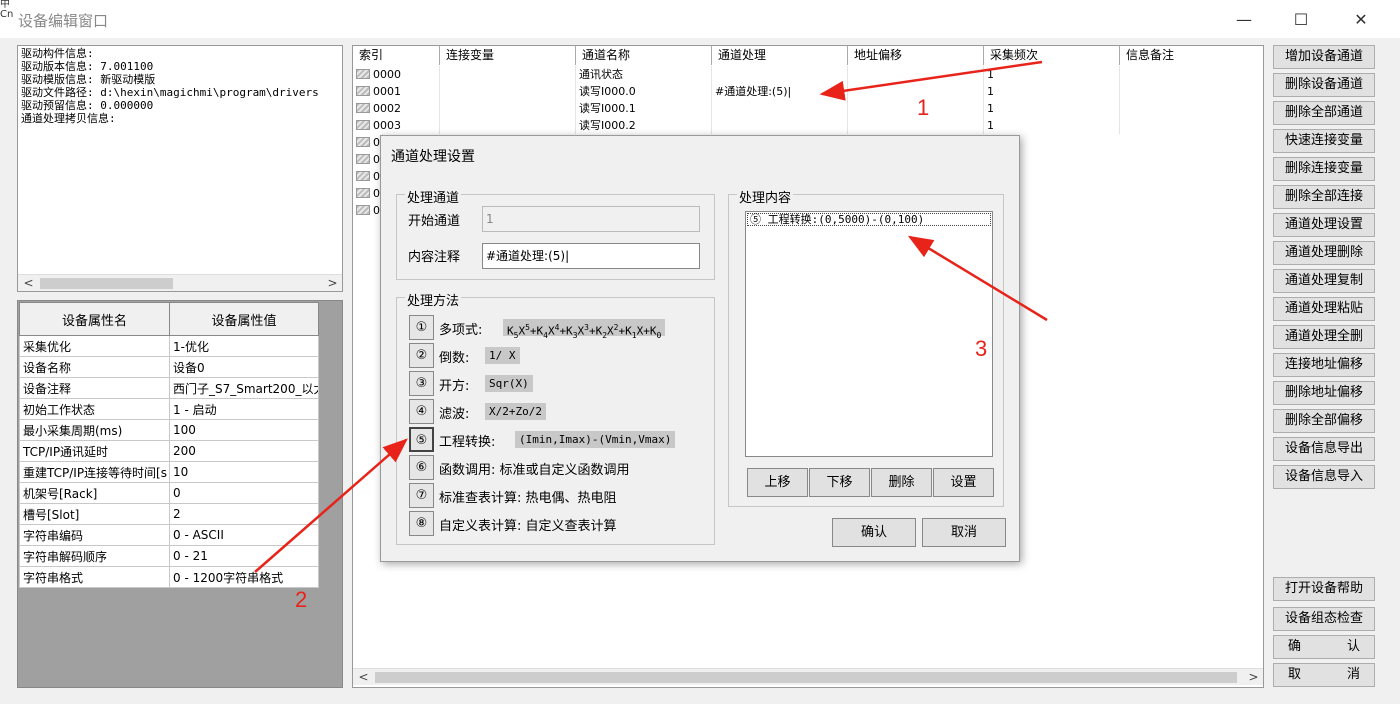  I want to click on method-button-7: ⑦, so click(421, 495).